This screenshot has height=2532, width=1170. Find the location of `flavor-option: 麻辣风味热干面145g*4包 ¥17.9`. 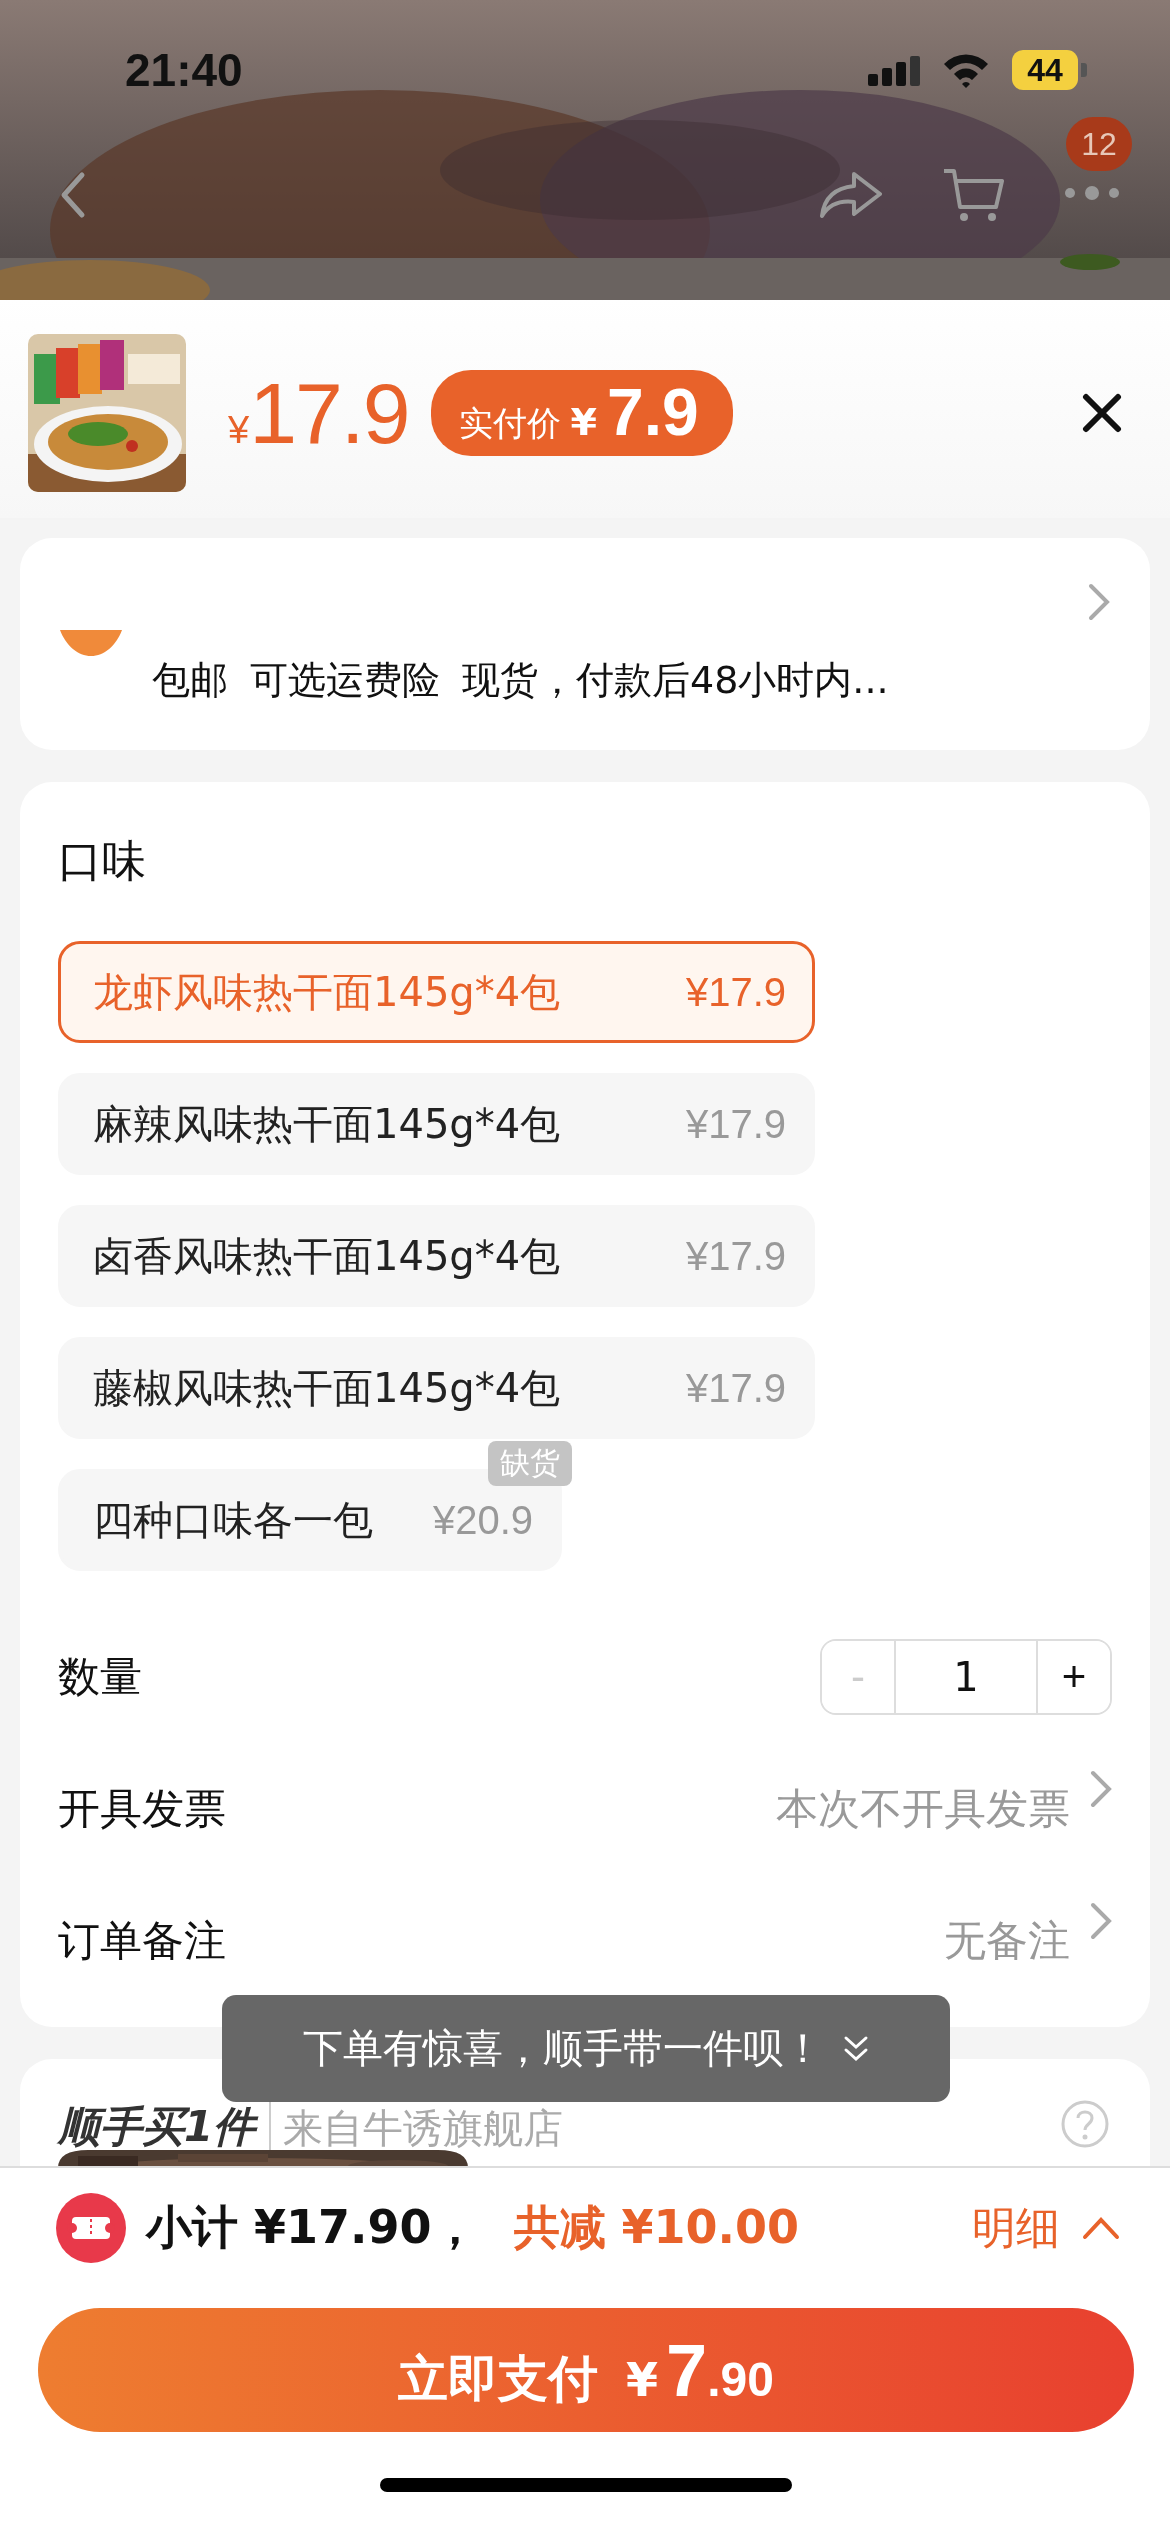

flavor-option: 麻辣风味热干面145g*4包 ¥17.9 is located at coordinates (436, 1124).